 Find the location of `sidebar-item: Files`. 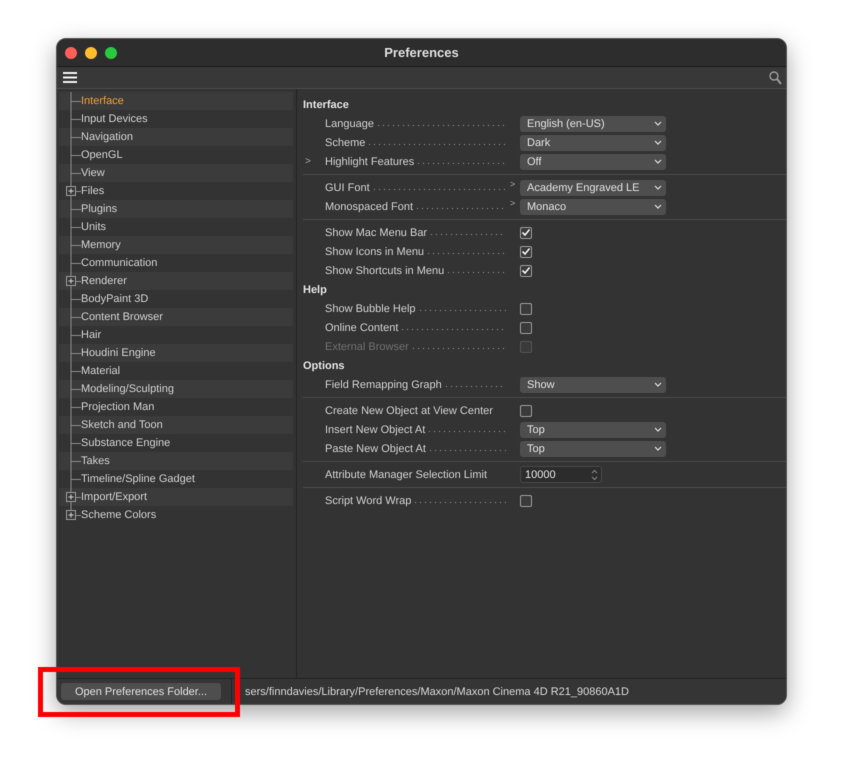

sidebar-item: Files is located at coordinates (176, 191).